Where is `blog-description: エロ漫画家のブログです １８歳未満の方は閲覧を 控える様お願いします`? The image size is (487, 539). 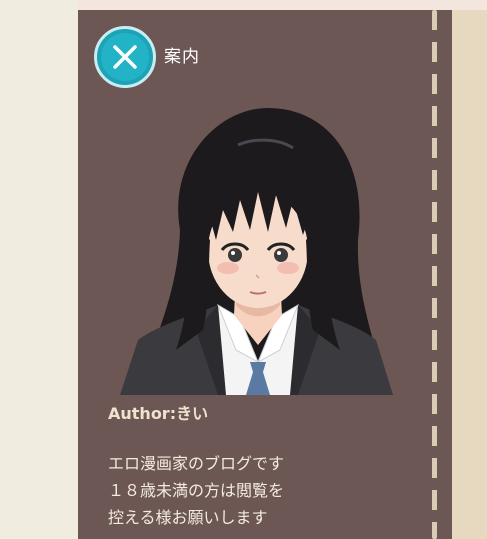 blog-description: エロ漫画家のブログです １８歳未満の方は閲覧を 控える様お願いします is located at coordinates (196, 490).